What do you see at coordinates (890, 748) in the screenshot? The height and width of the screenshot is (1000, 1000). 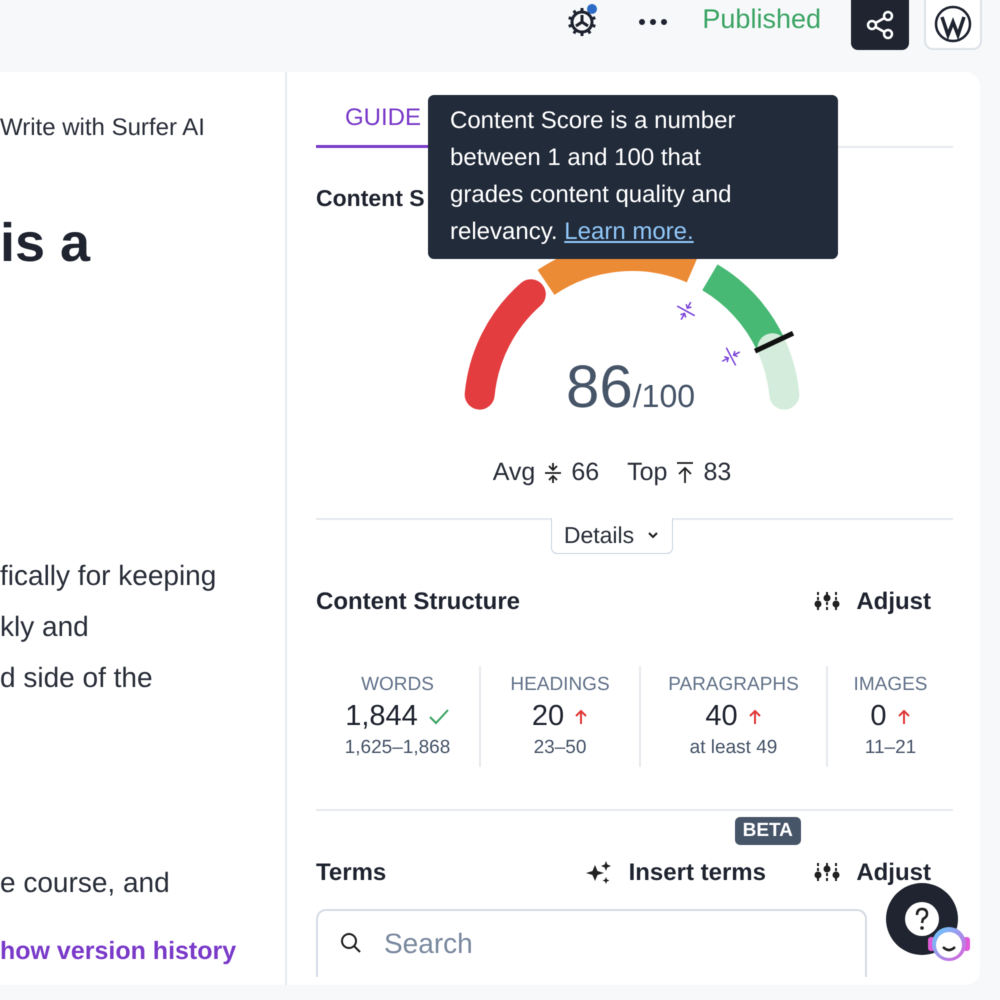 I see `stat-range: 11–21` at bounding box center [890, 748].